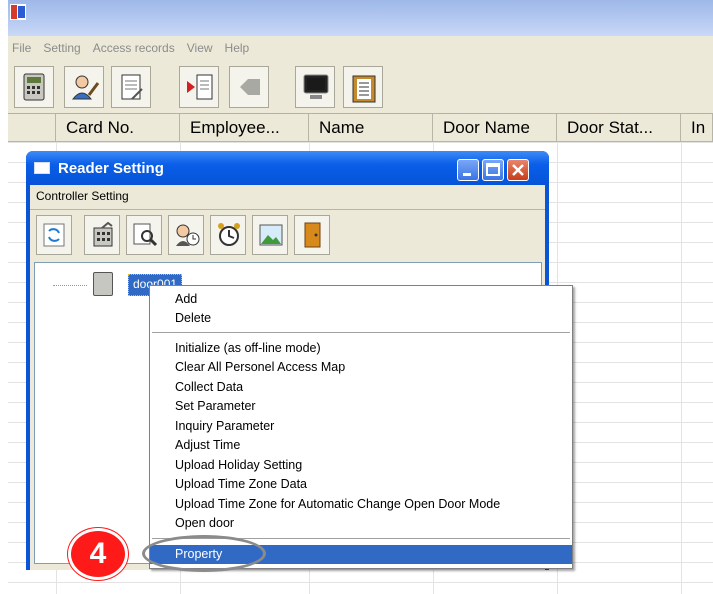  Describe the element at coordinates (82, 196) in the screenshot. I see `controller-setting-menu: Controller Setting` at that location.